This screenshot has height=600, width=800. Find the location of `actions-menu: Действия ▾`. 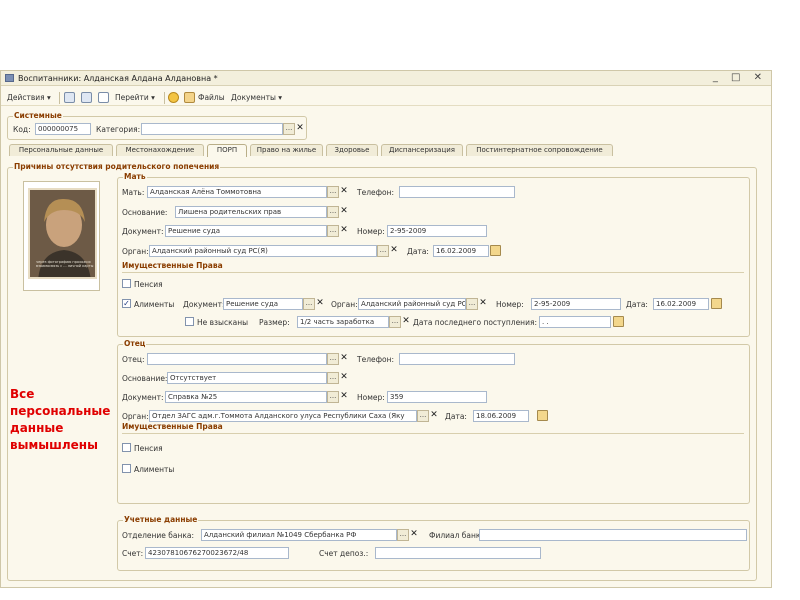

actions-menu: Действия ▾ is located at coordinates (29, 97).